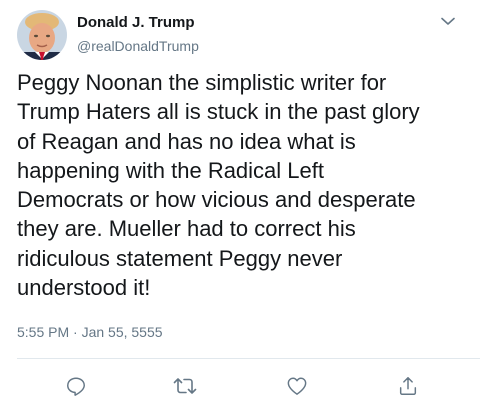 The height and width of the screenshot is (410, 480). I want to click on action-bar, so click(240, 385).